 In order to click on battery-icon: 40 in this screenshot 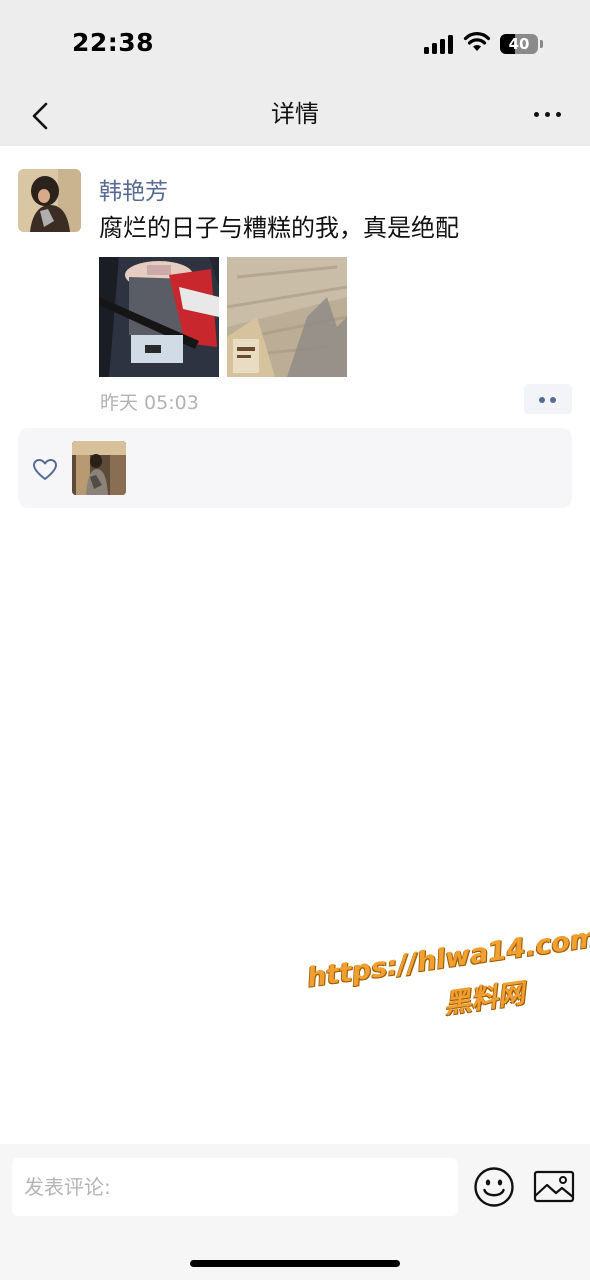, I will do `click(519, 44)`.